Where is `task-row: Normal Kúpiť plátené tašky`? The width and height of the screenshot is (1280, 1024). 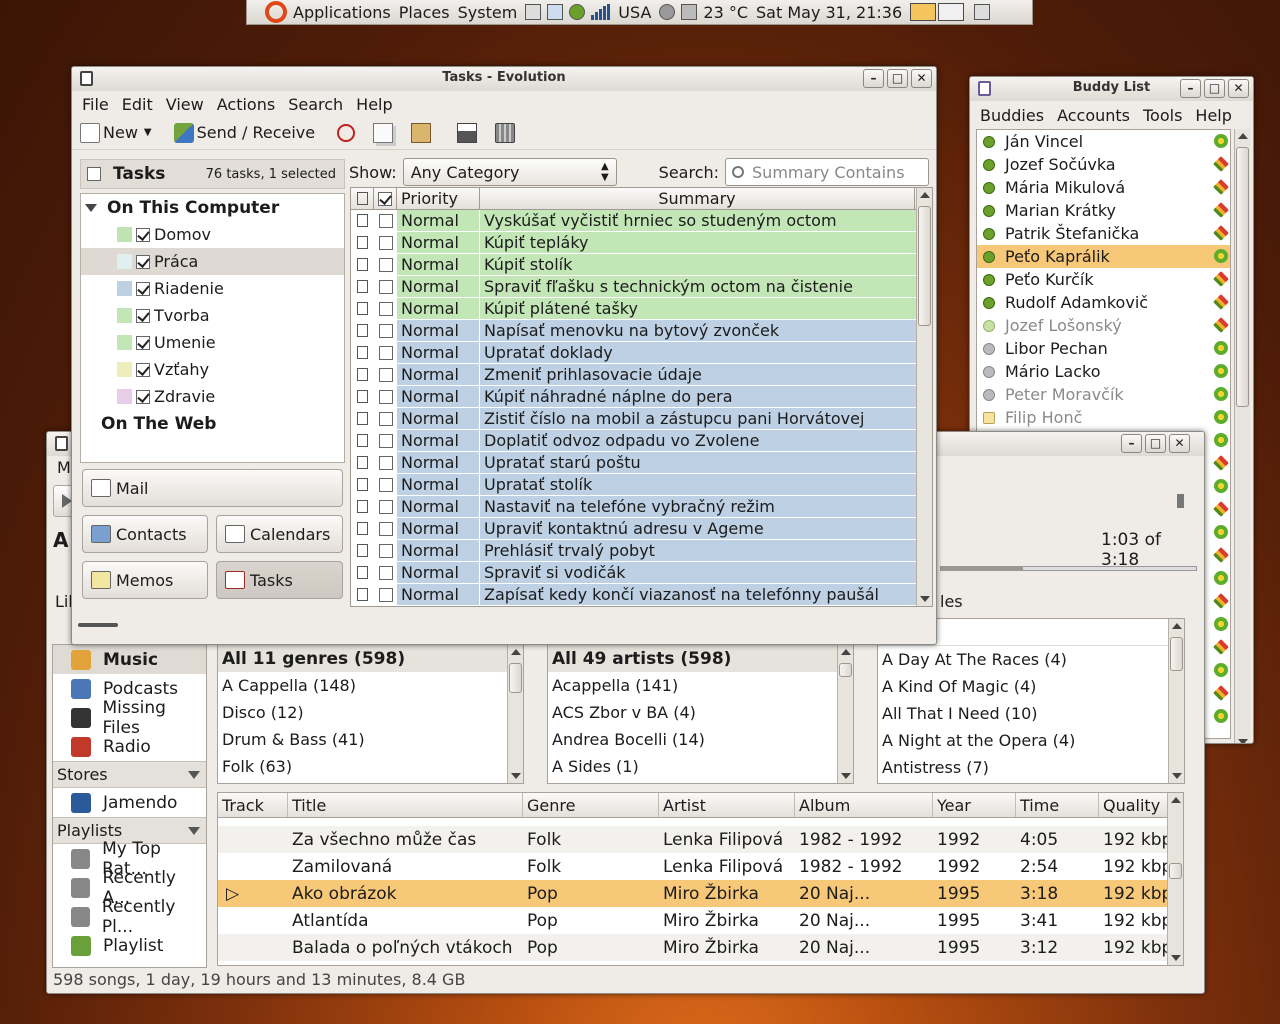 task-row: Normal Kúpiť plátené tašky is located at coordinates (641, 309).